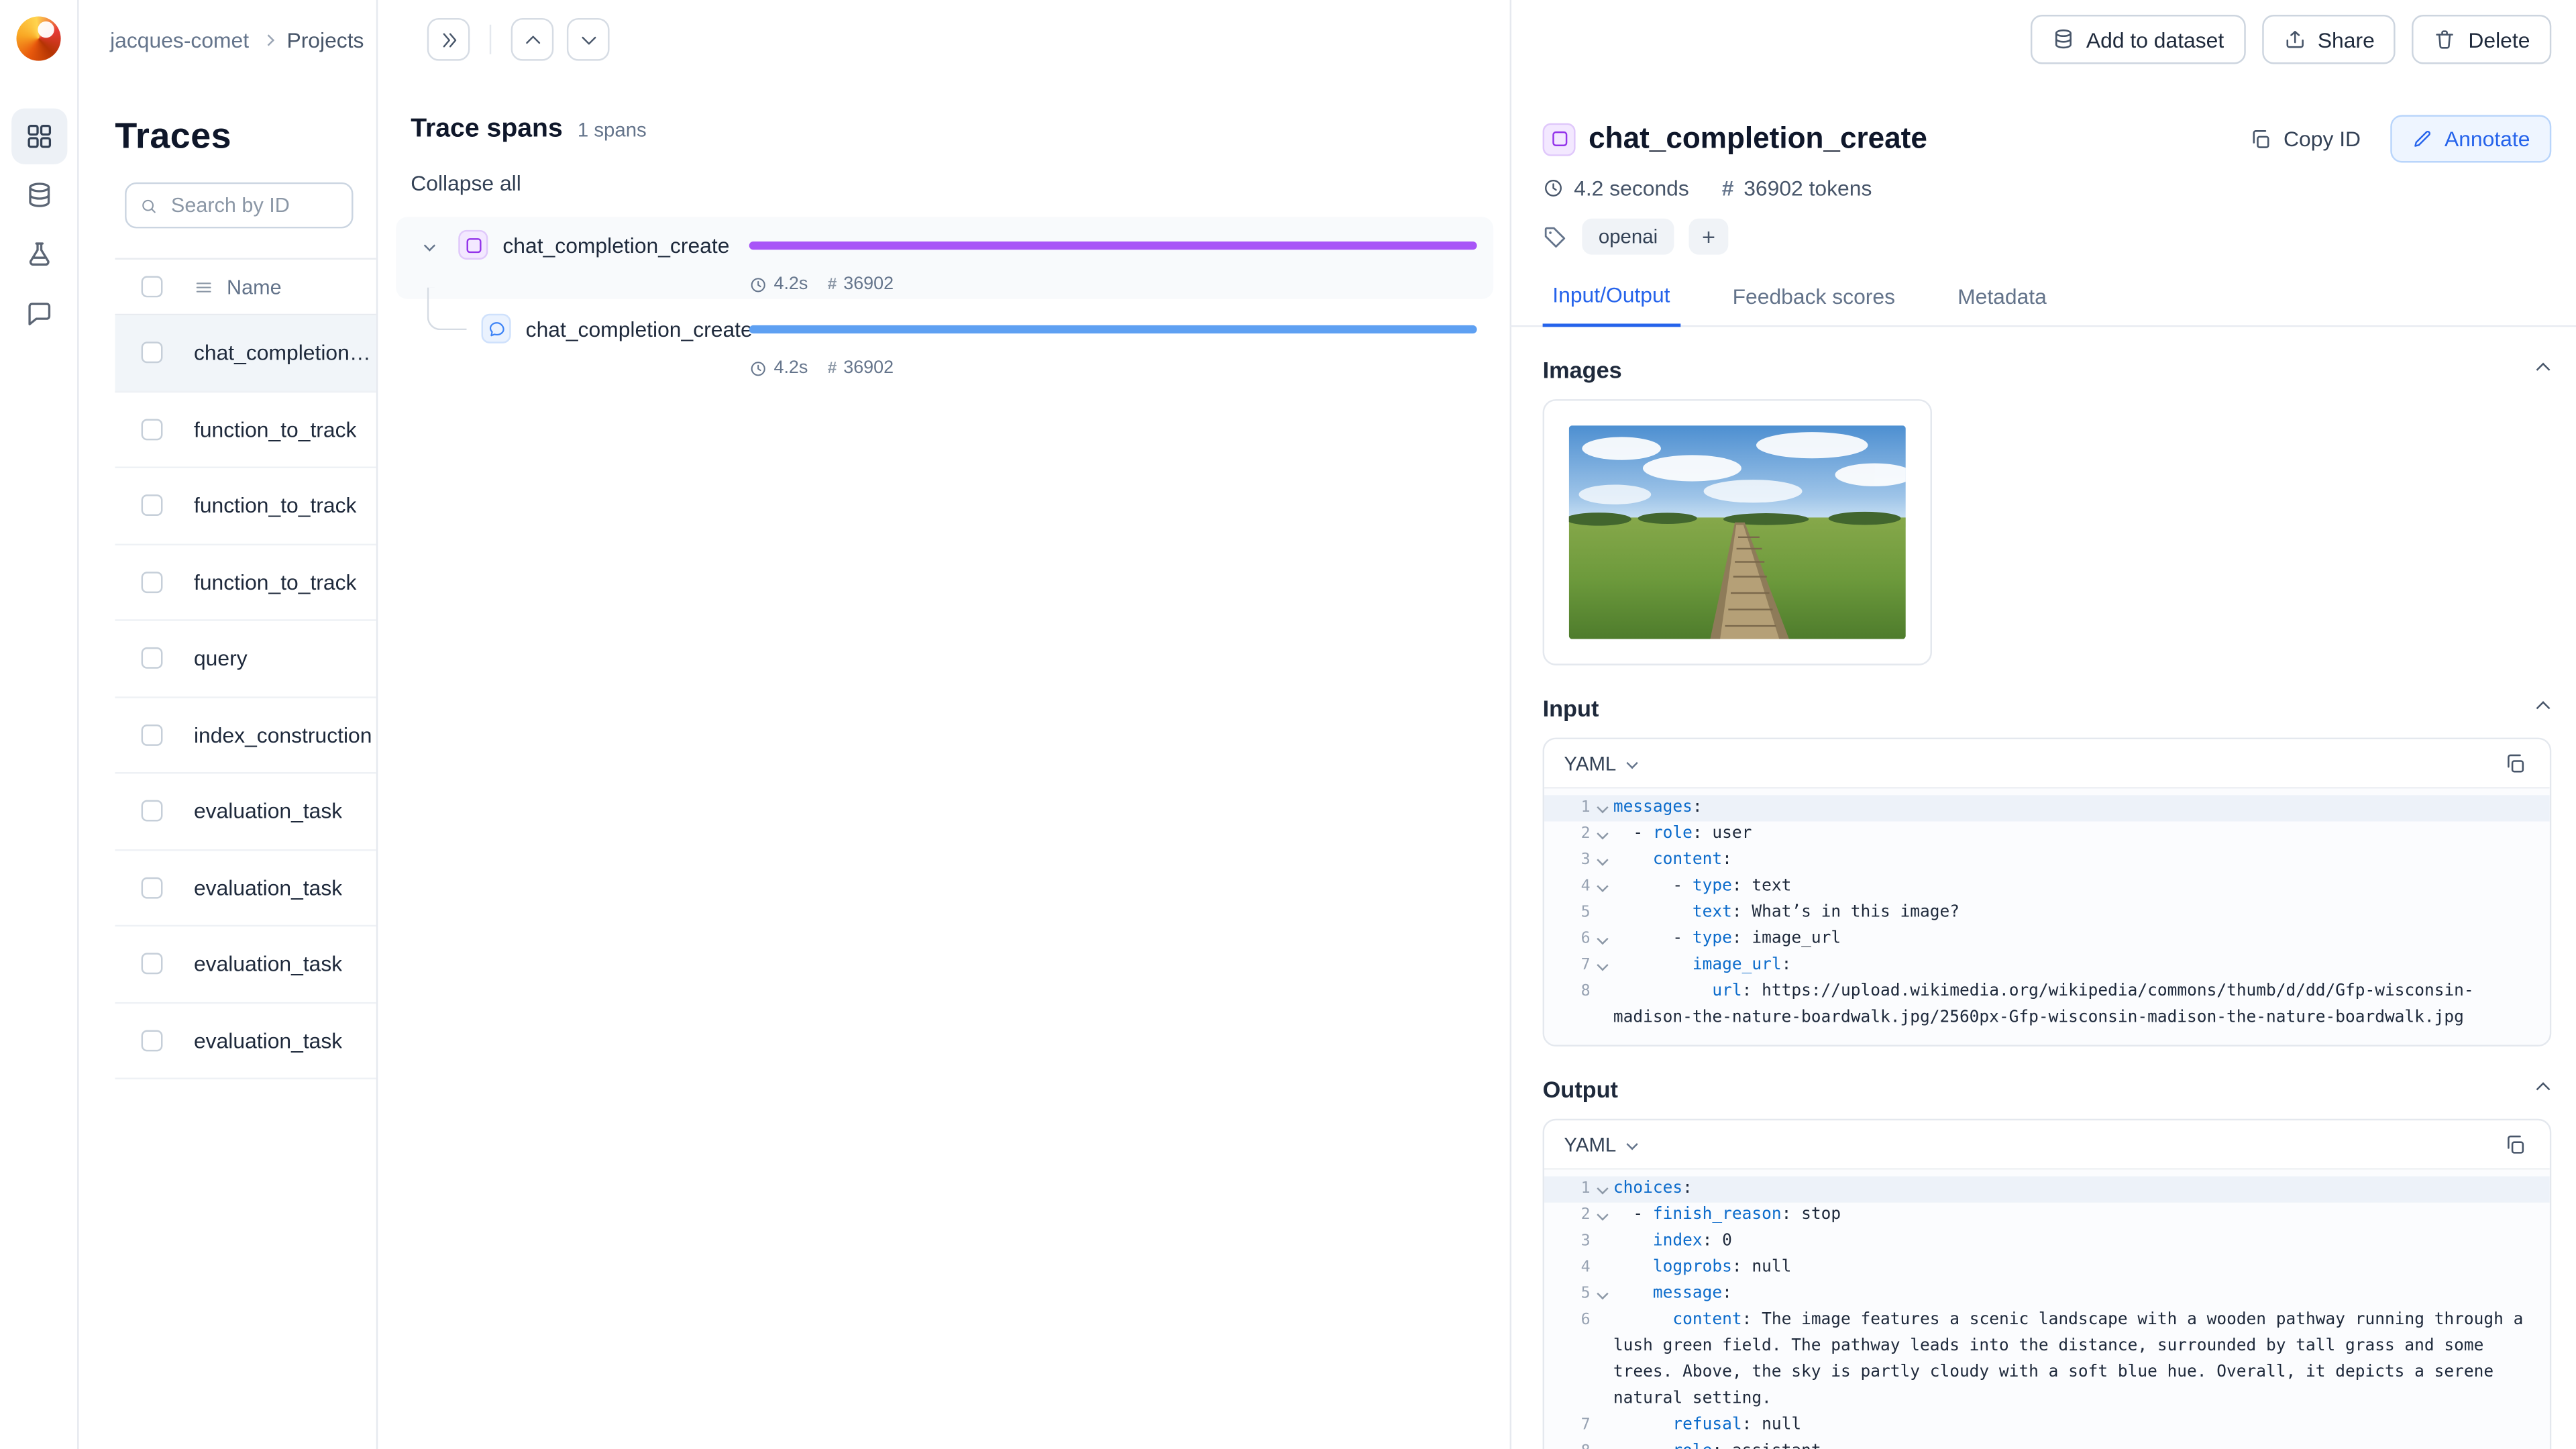 The height and width of the screenshot is (1449, 2576). I want to click on comet-logo-icon, so click(38, 38).